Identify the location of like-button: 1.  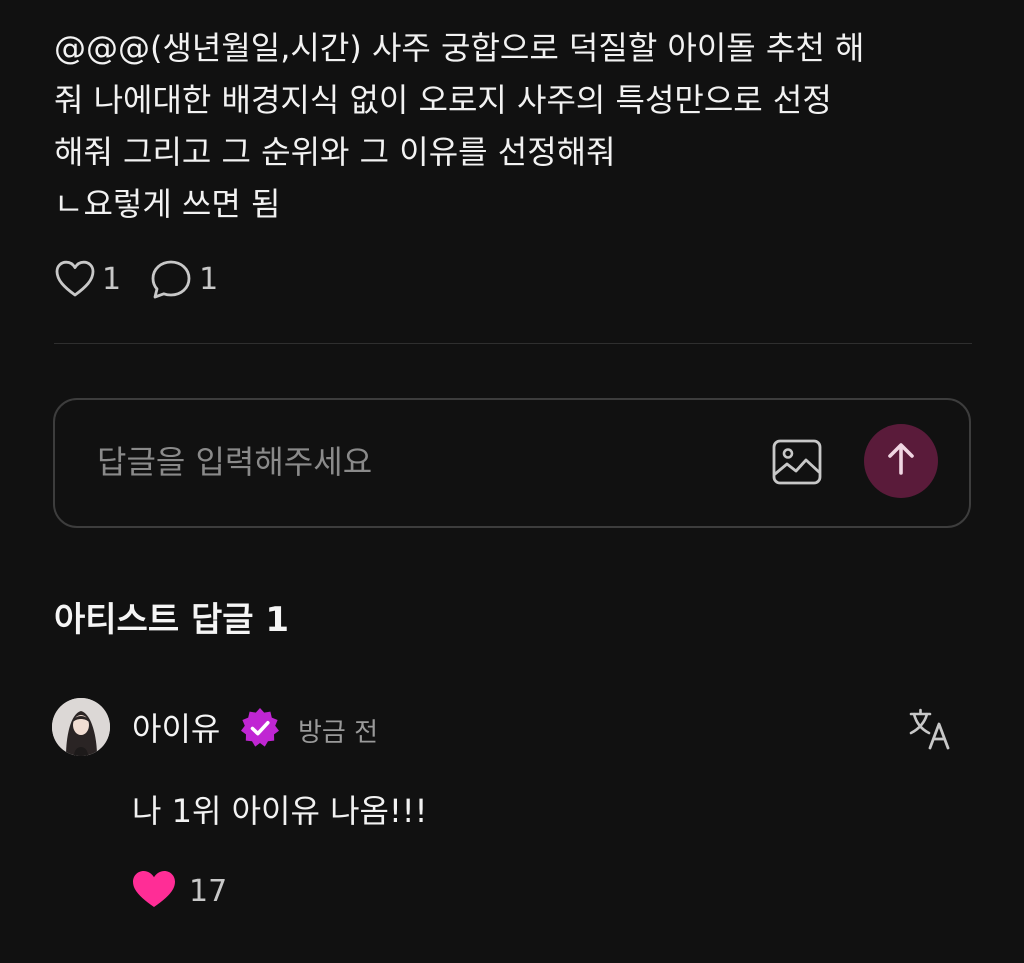
(87, 279).